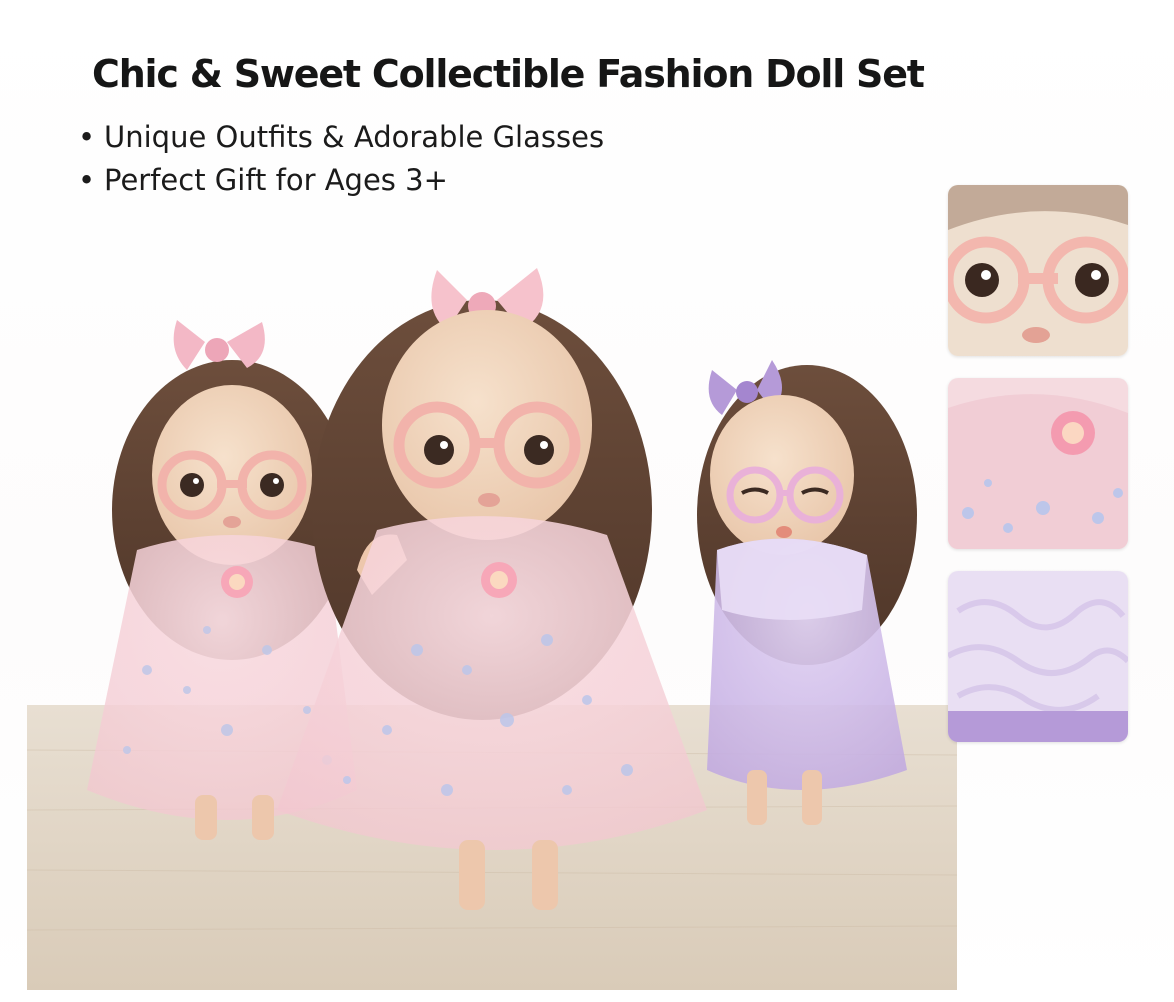 Image resolution: width=1174 pixels, height=1002 pixels. I want to click on face-closeup-thumbnail, so click(1038, 270).